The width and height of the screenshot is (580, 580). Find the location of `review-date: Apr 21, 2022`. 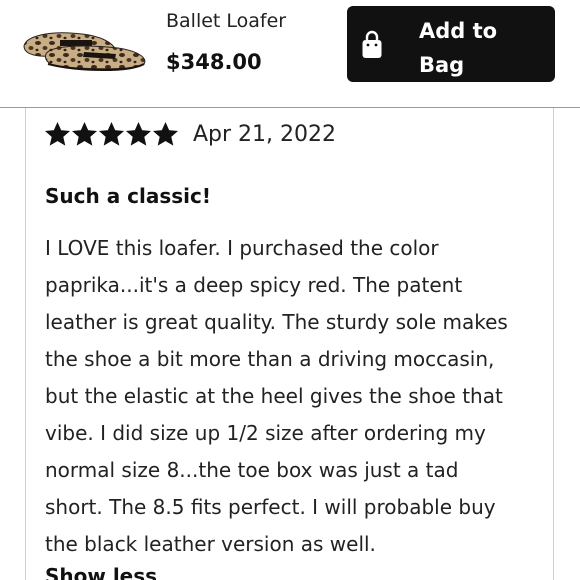

review-date: Apr 21, 2022 is located at coordinates (265, 134).